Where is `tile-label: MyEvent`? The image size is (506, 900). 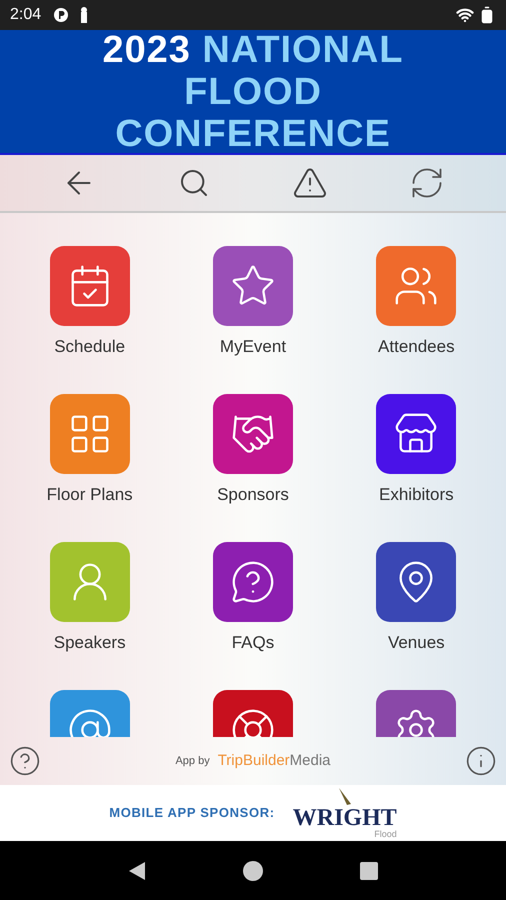 tile-label: MyEvent is located at coordinates (253, 347).